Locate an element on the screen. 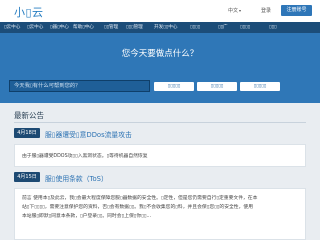 This screenshot has width=320, height=240. post-date-badge: 4月18日 is located at coordinates (27, 133).